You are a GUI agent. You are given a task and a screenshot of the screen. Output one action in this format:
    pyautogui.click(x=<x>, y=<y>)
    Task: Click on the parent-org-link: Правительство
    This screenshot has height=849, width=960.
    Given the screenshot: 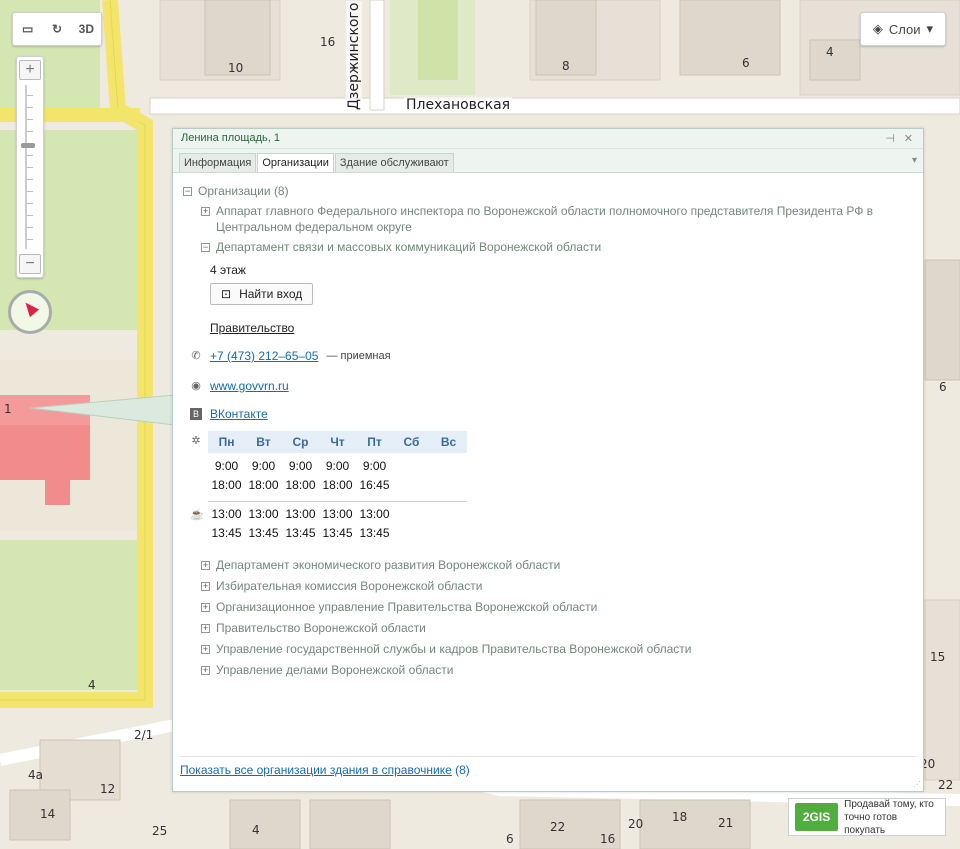 What is the action you would take?
    pyautogui.click(x=252, y=328)
    